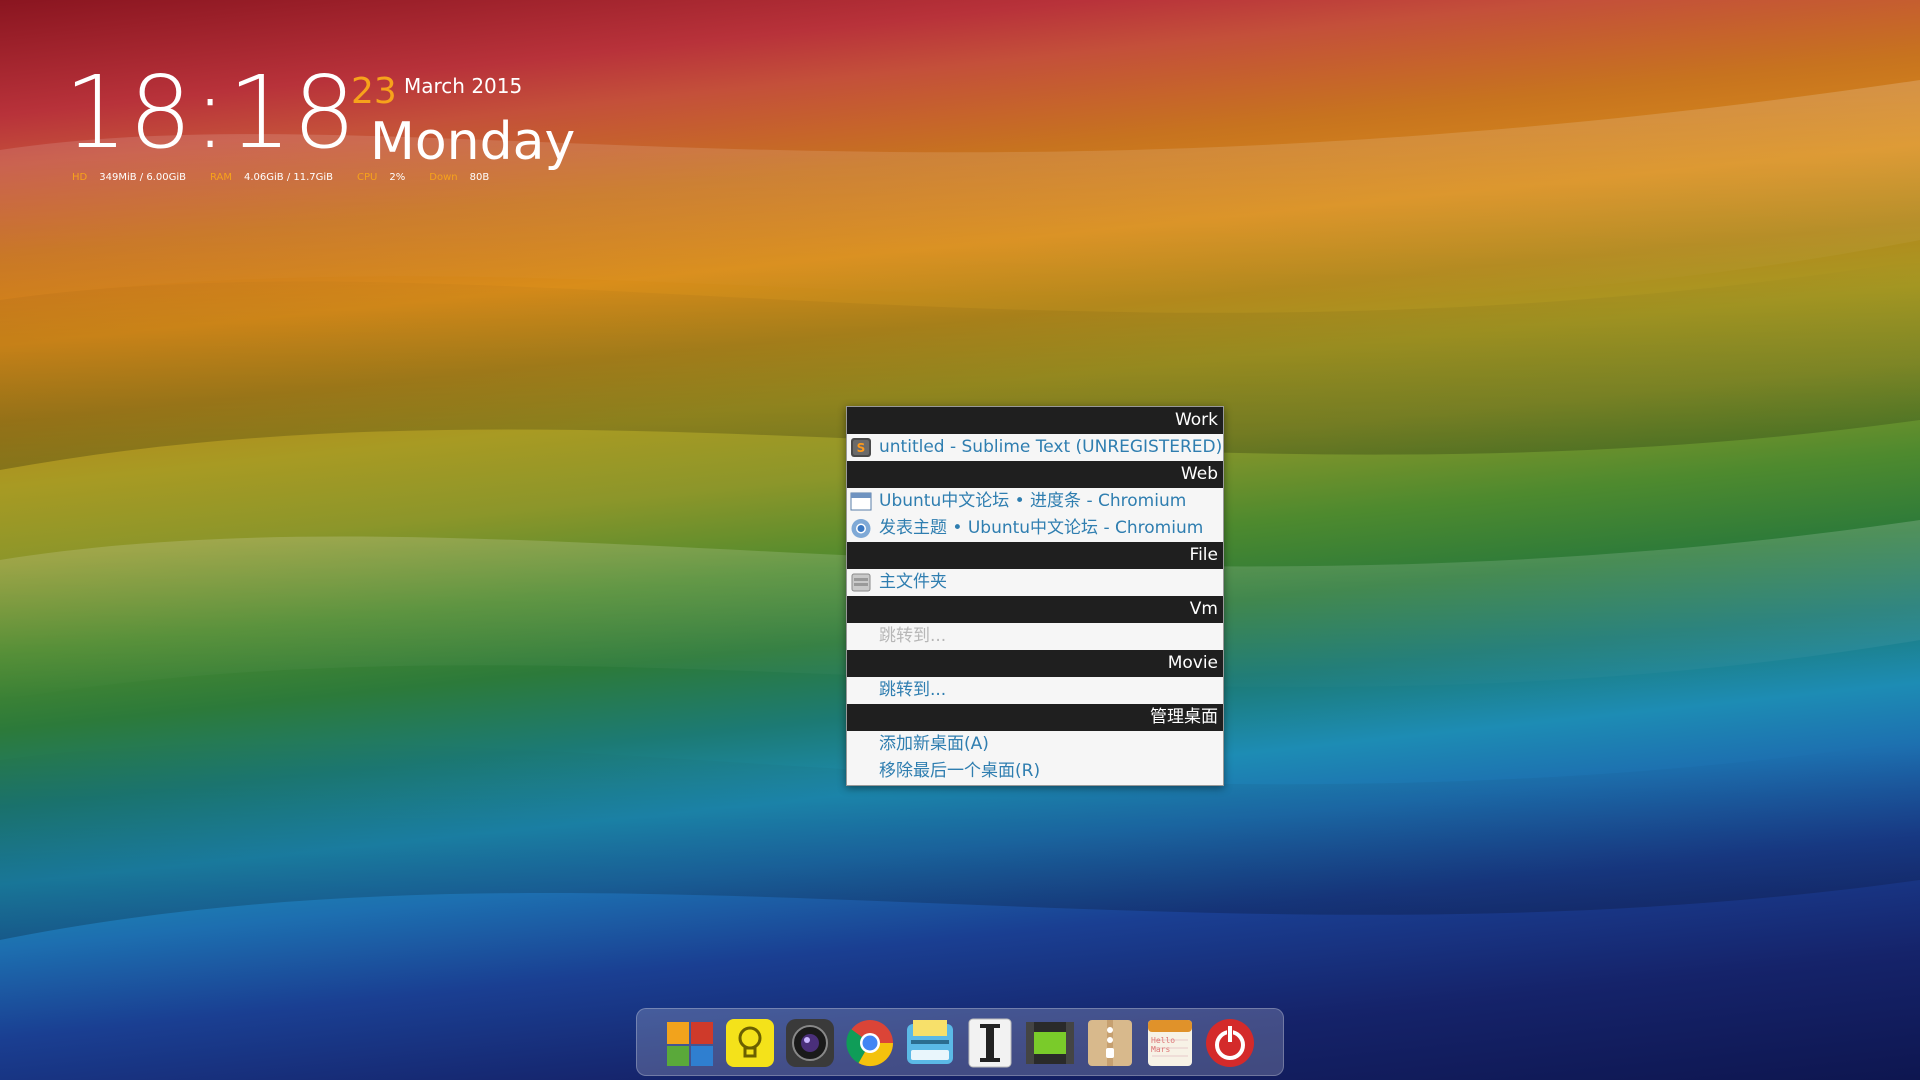  I want to click on archive-icon, so click(1110, 1043).